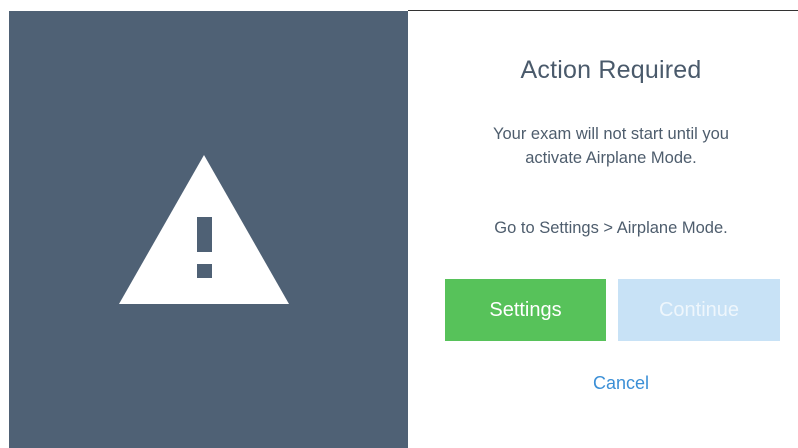  What do you see at coordinates (204, 229) in the screenshot?
I see `warning-triangle-icon` at bounding box center [204, 229].